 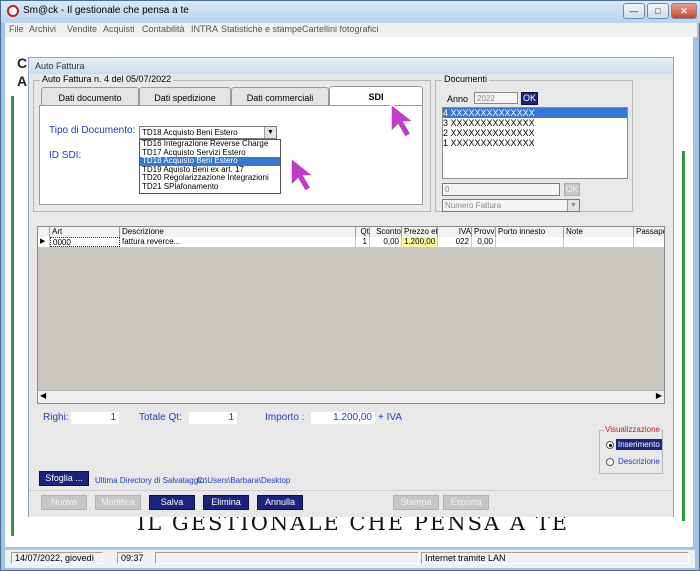 What do you see at coordinates (683, 336) in the screenshot?
I see `decorative-green-line-right` at bounding box center [683, 336].